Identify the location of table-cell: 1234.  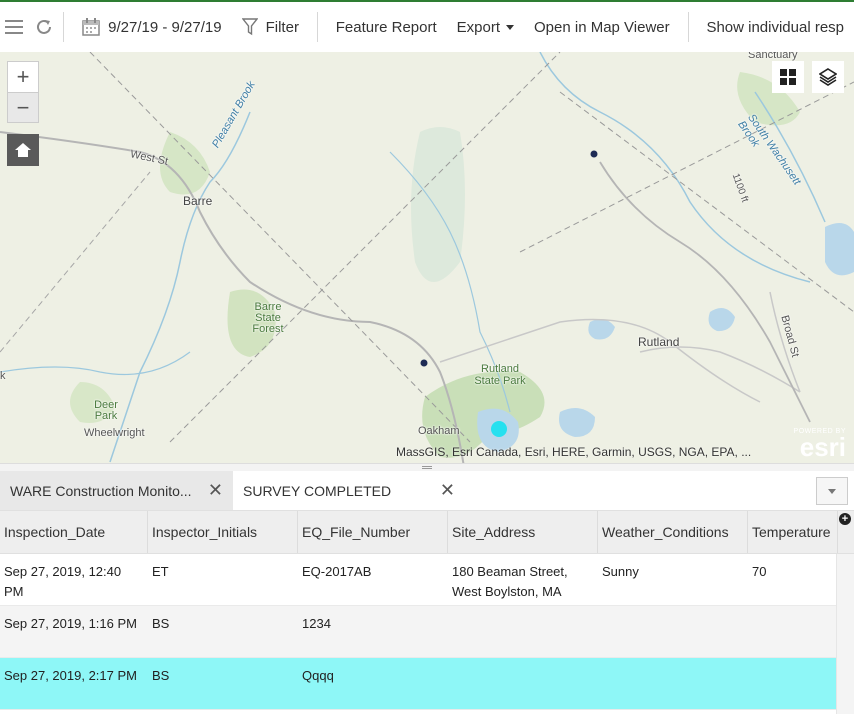
(316, 623).